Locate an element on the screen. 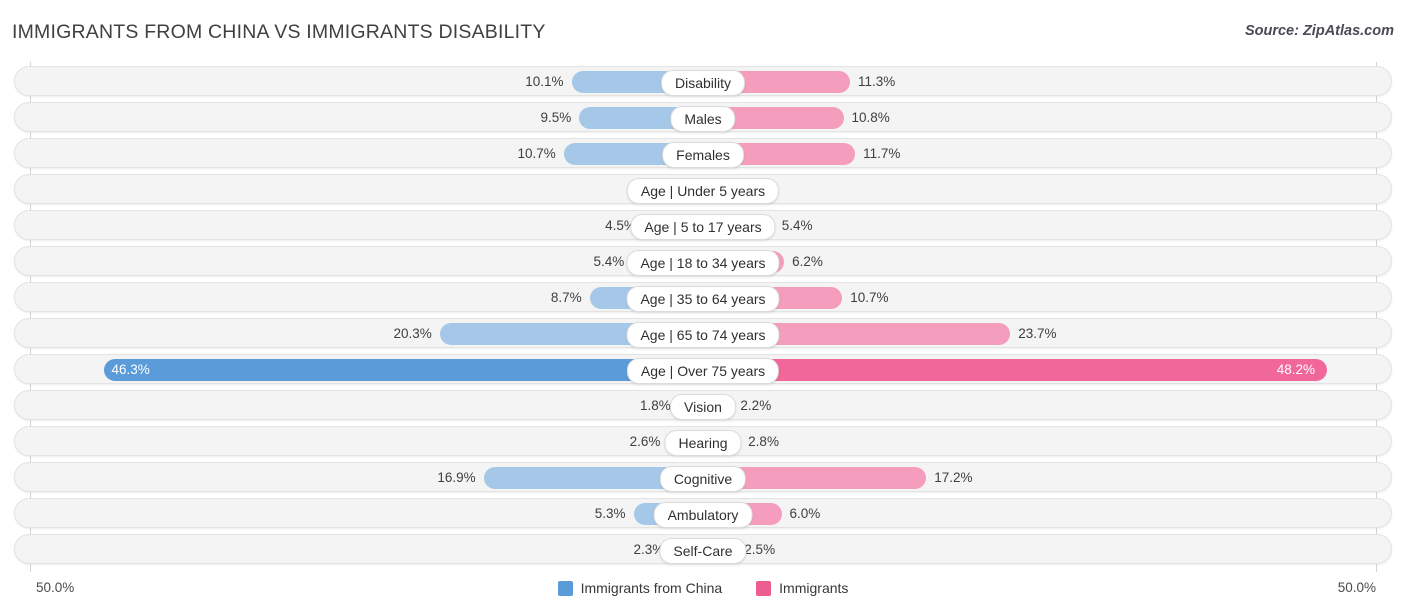  table-row: 5.3% 6.0% Ambulatory is located at coordinates (703, 513).